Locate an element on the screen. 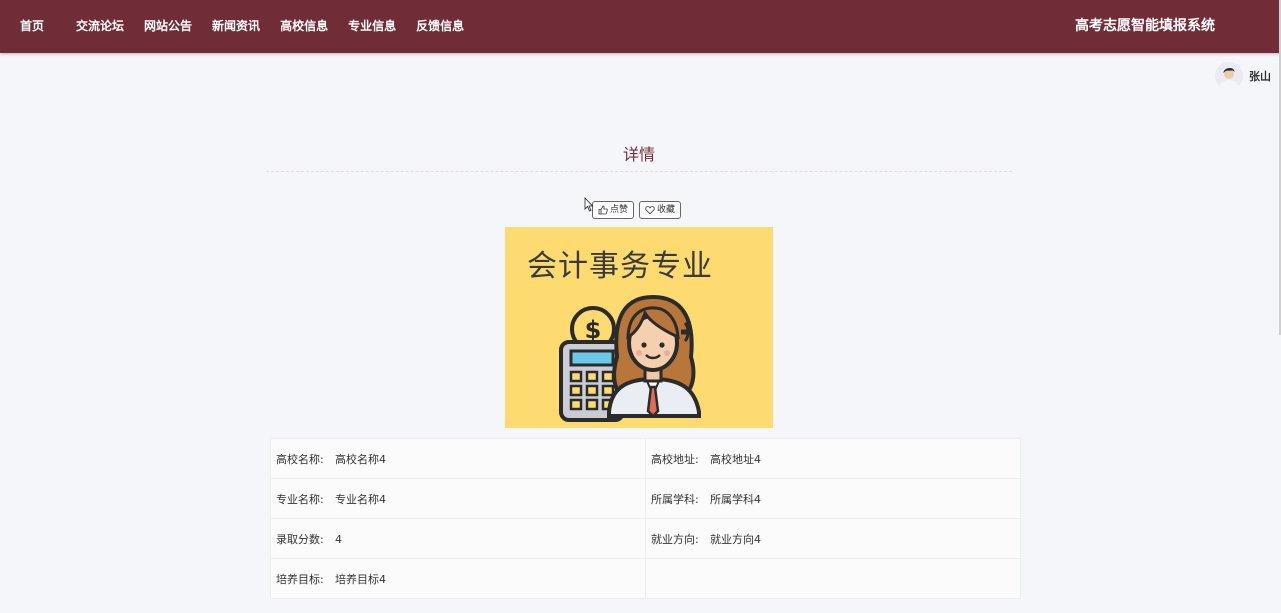 Image resolution: width=1281 pixels, height=613 pixels. table-row: 专业名称: 专业名称4 所属学科: 所属学科4 is located at coordinates (645, 498).